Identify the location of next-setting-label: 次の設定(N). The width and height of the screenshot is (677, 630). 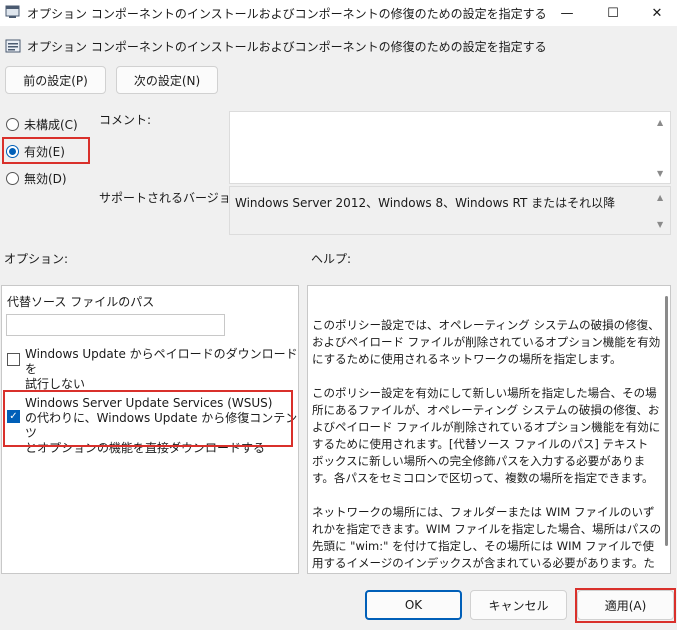
(167, 80).